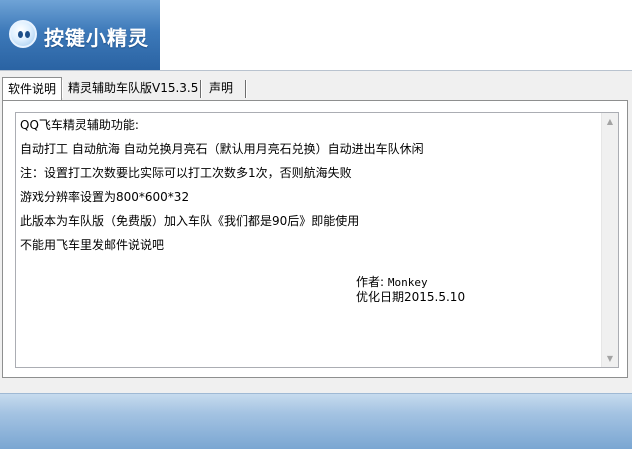 The image size is (632, 449). Describe the element at coordinates (133, 88) in the screenshot. I see `tab-version: 精灵辅助车队版V15.3.5` at that location.